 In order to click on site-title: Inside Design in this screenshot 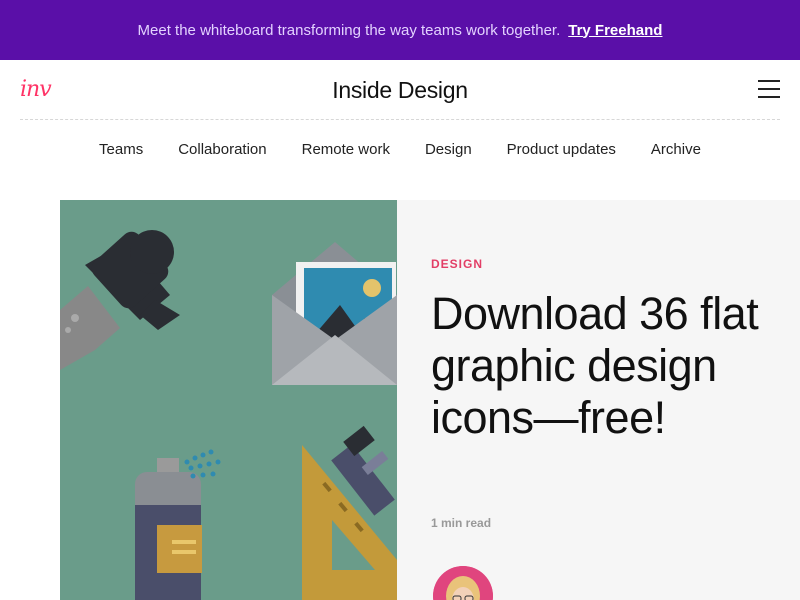, I will do `click(400, 90)`.